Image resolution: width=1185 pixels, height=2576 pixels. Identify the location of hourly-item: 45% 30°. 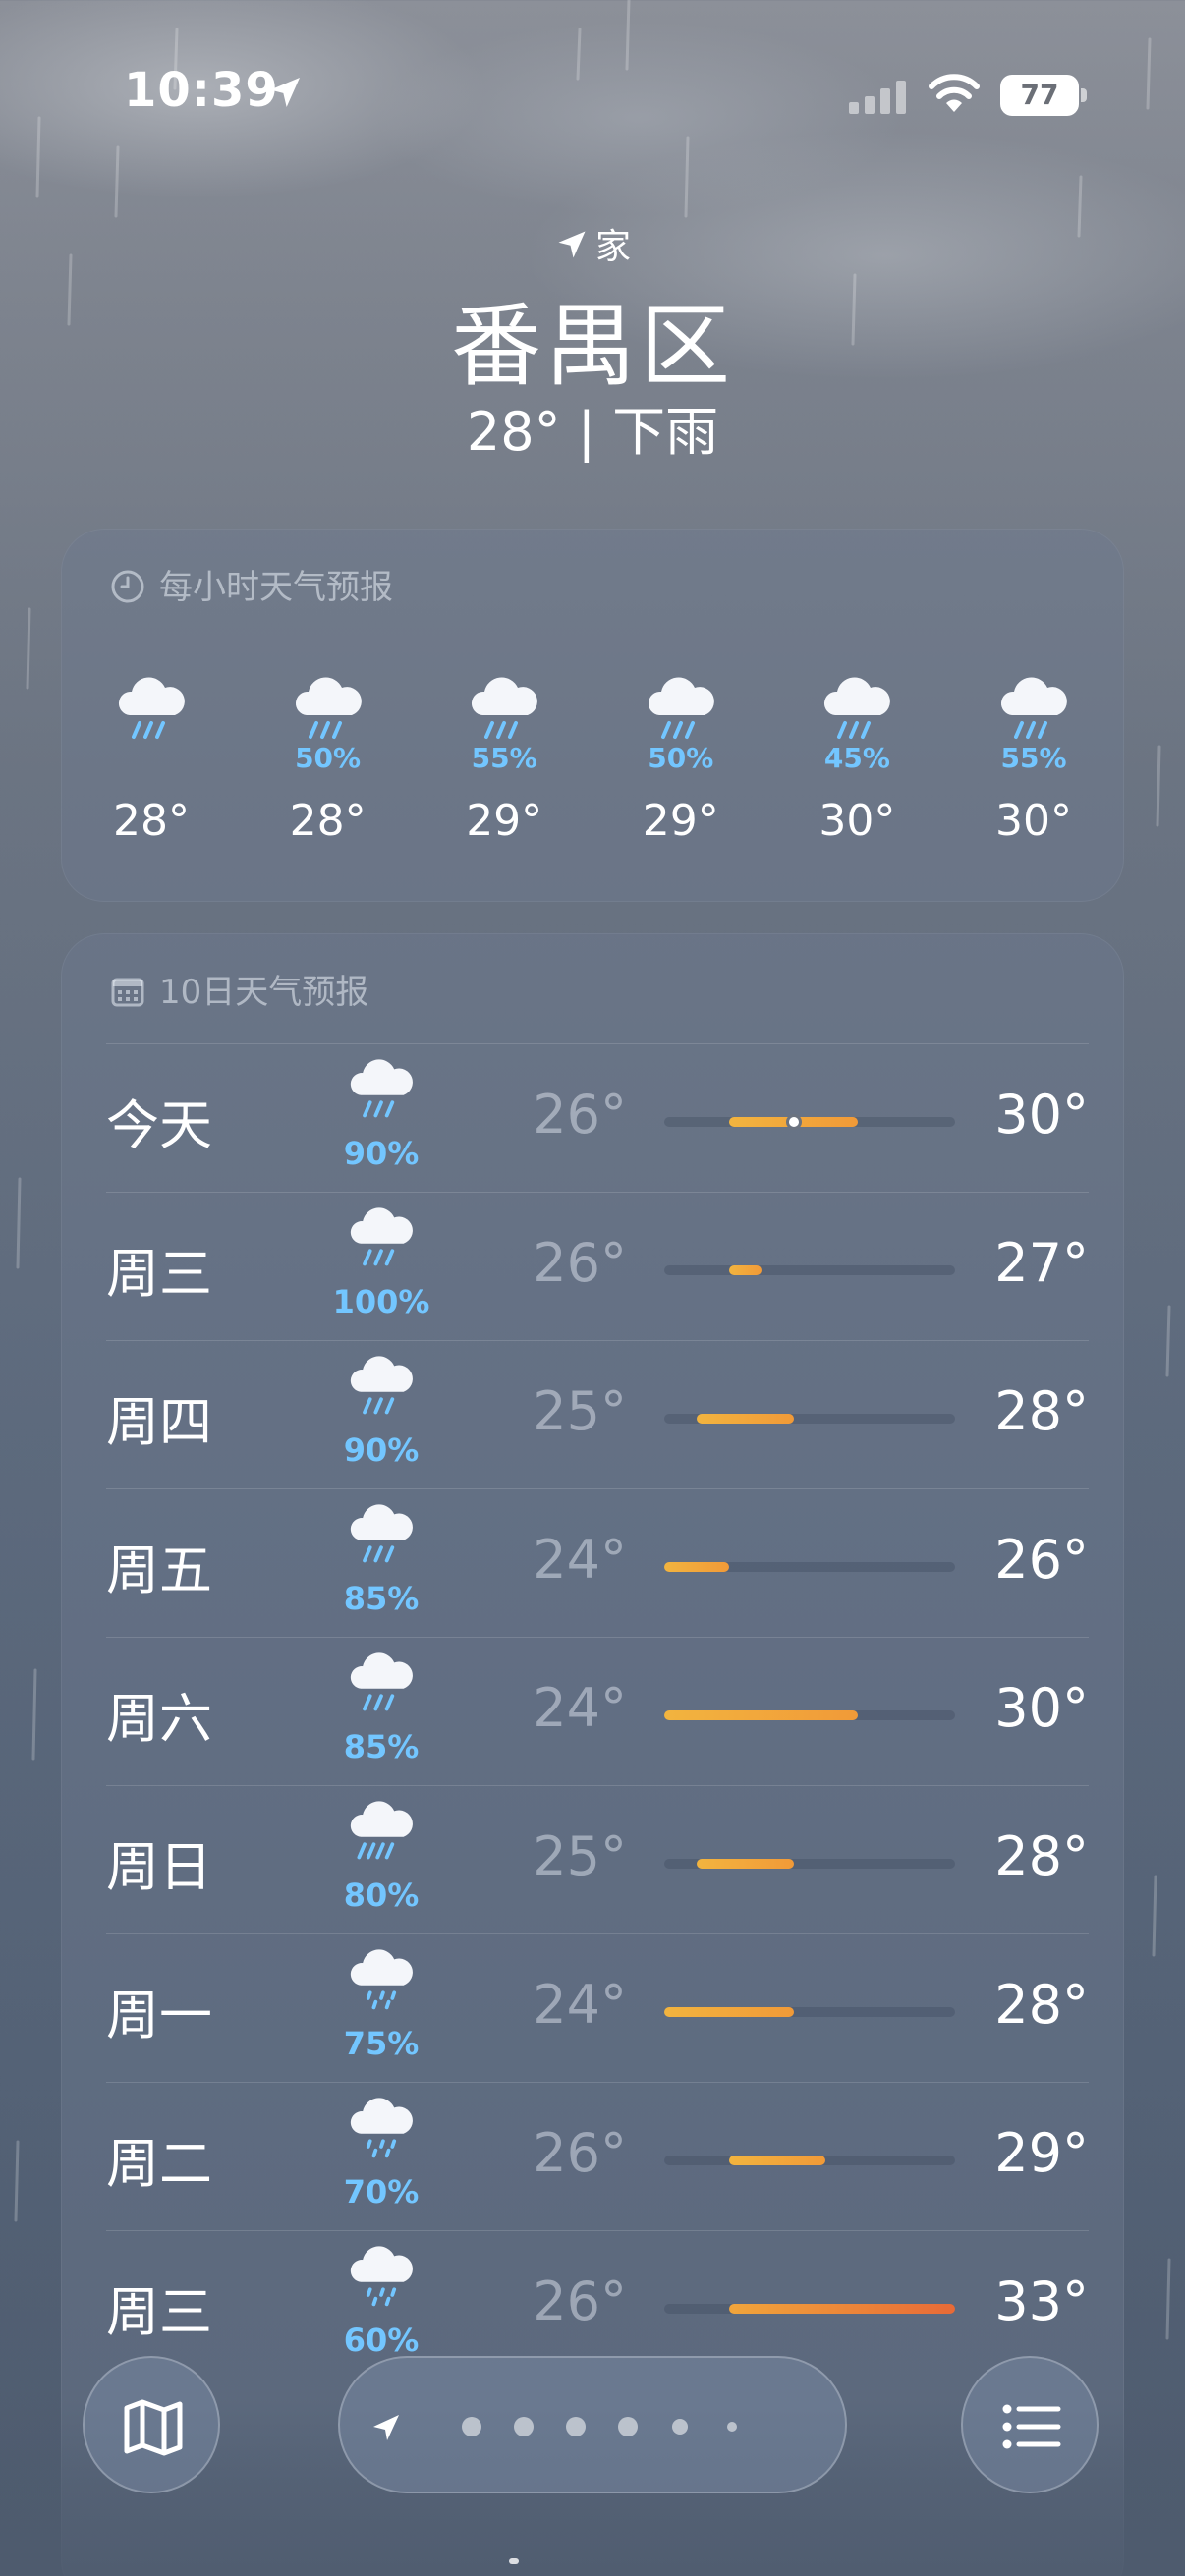
(857, 761).